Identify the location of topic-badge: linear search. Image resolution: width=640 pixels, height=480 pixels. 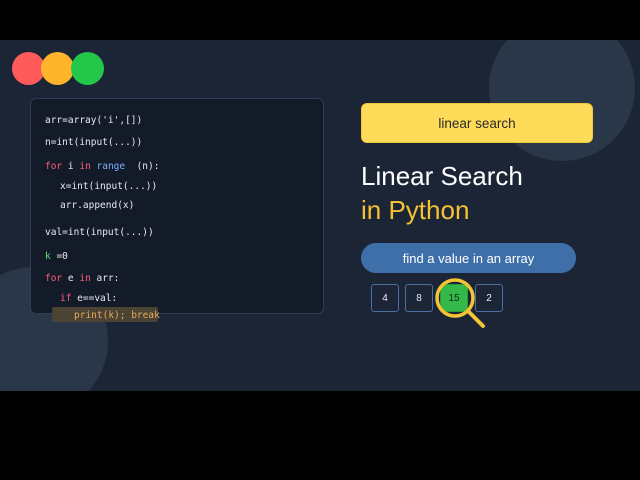
(477, 123).